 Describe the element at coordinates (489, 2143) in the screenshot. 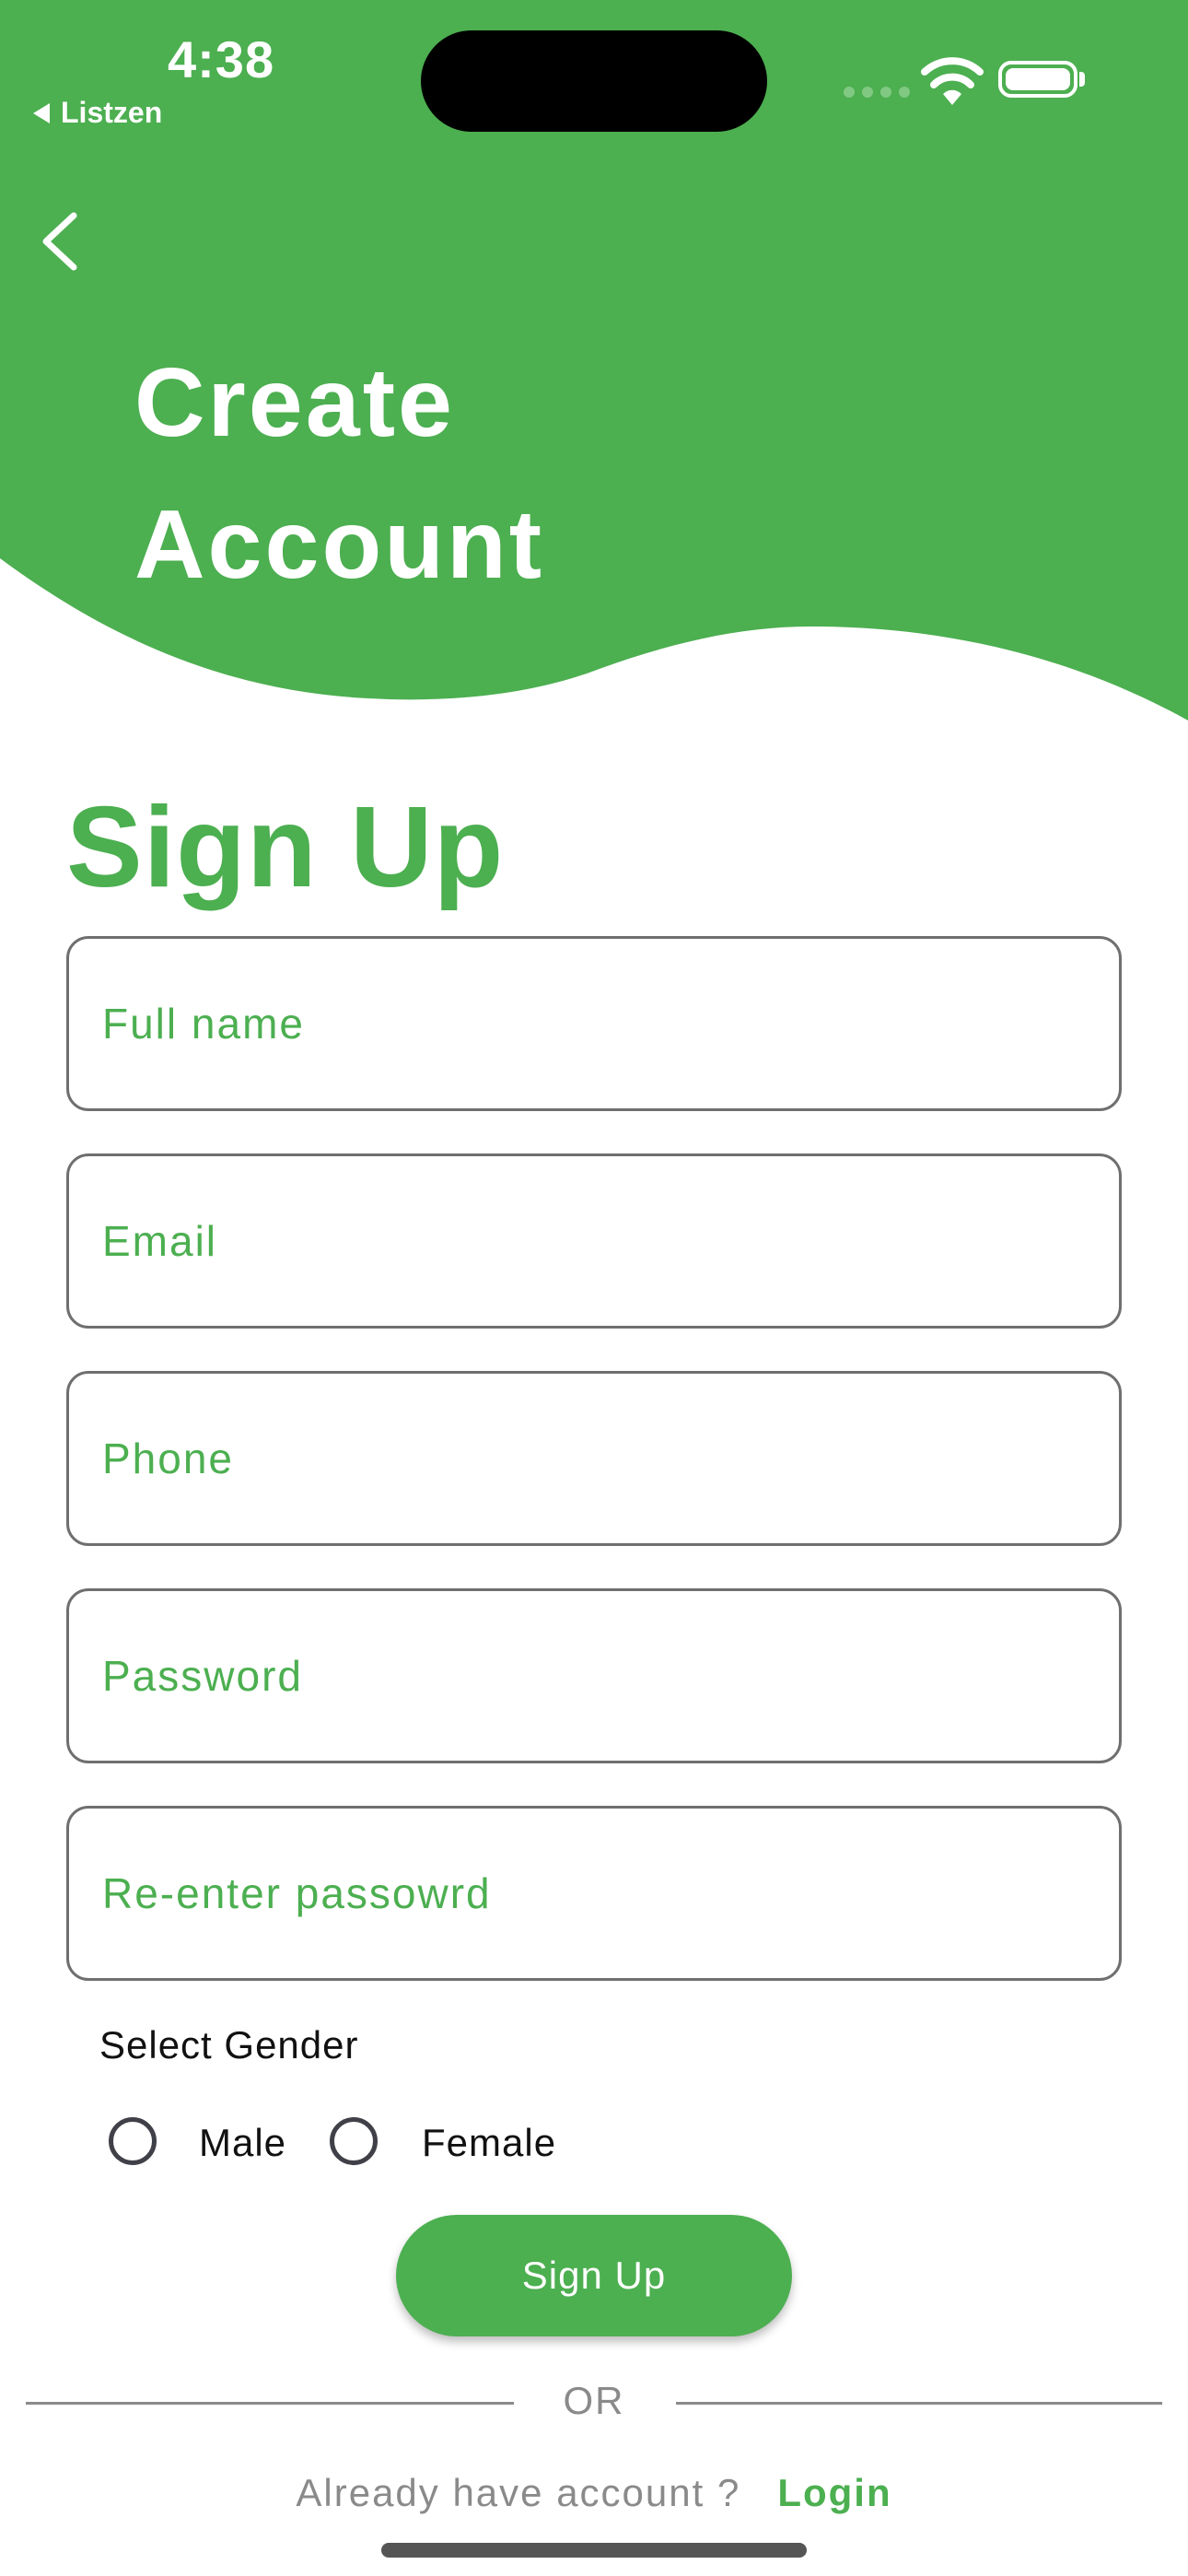

I see `radio-female-label: Female` at that location.